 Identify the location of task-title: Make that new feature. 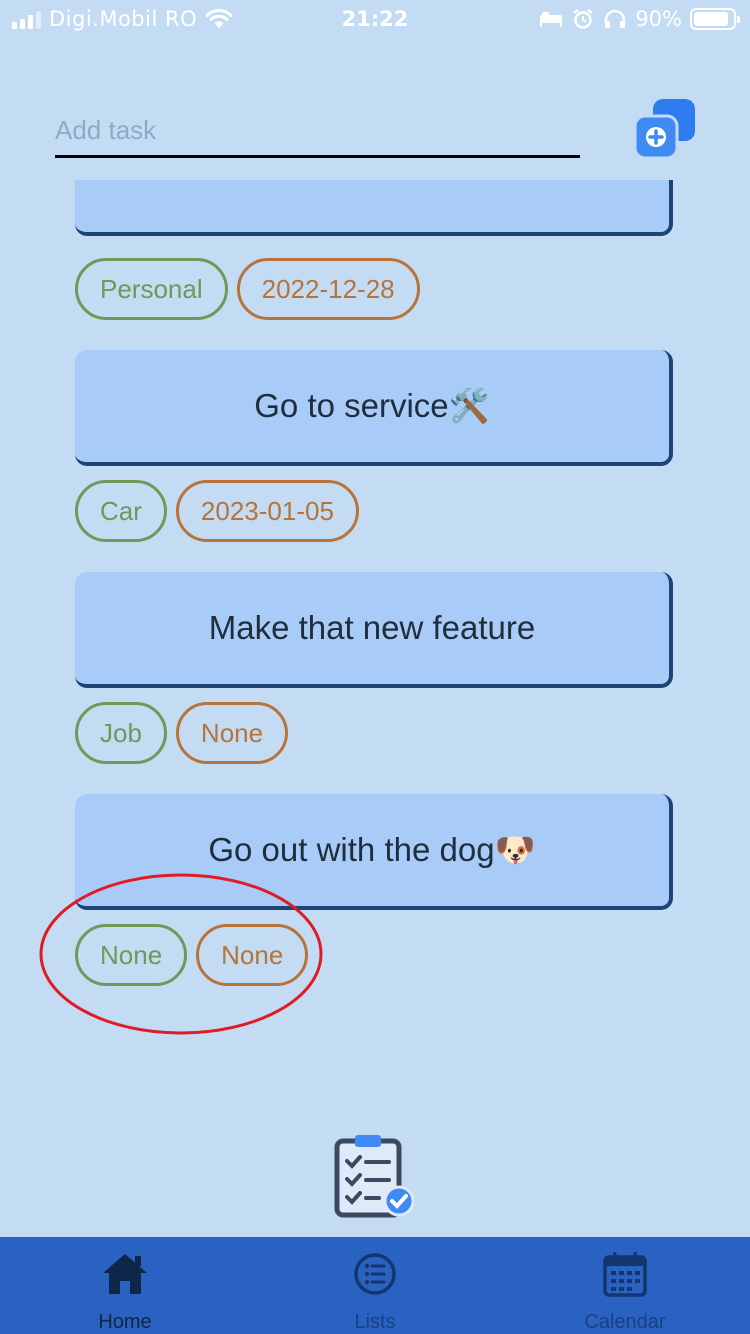
(372, 627).